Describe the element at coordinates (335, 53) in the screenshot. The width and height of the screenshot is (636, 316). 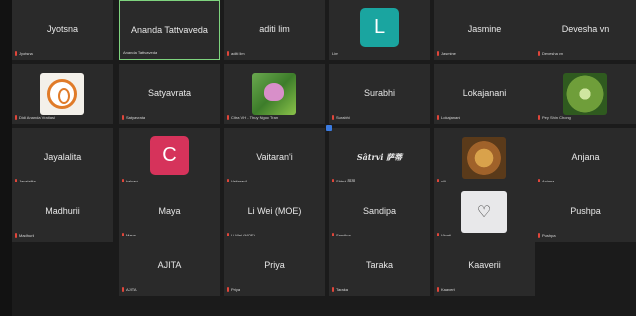
I see `participant-label: Lim` at that location.